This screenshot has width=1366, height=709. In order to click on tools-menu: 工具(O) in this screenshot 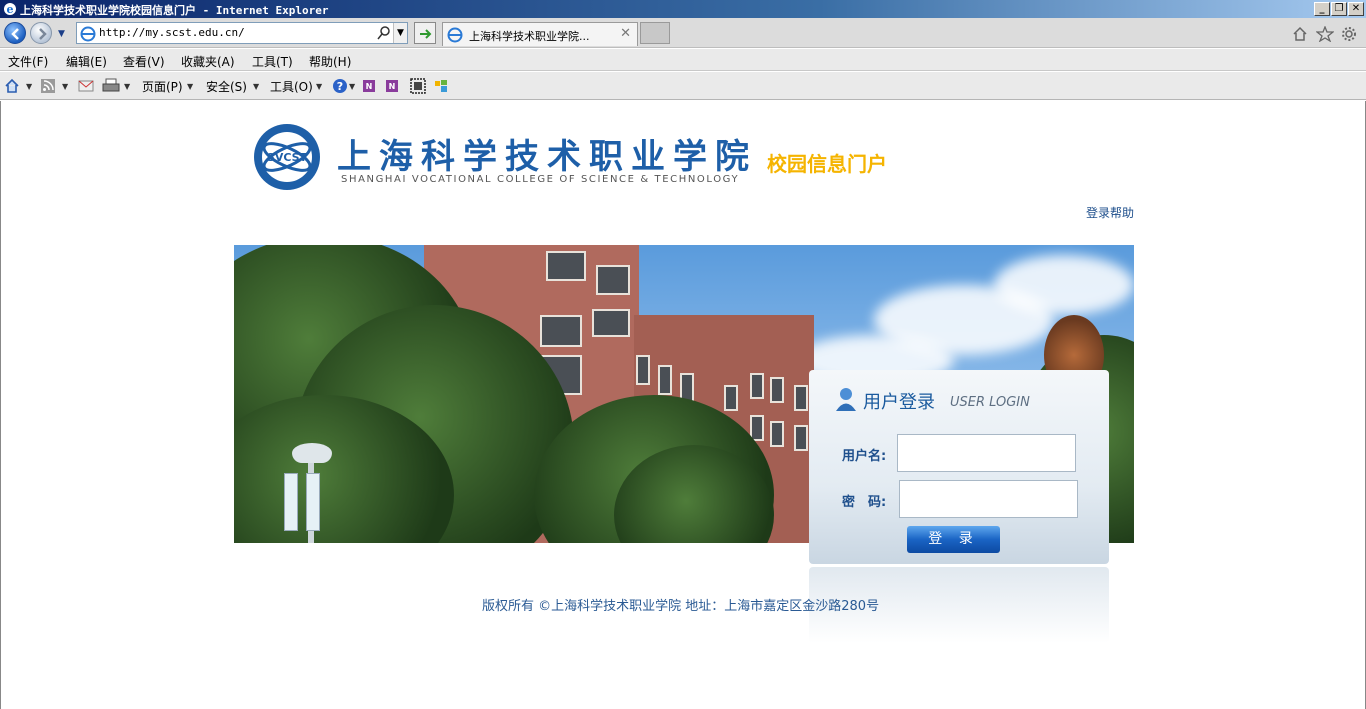, I will do `click(291, 86)`.